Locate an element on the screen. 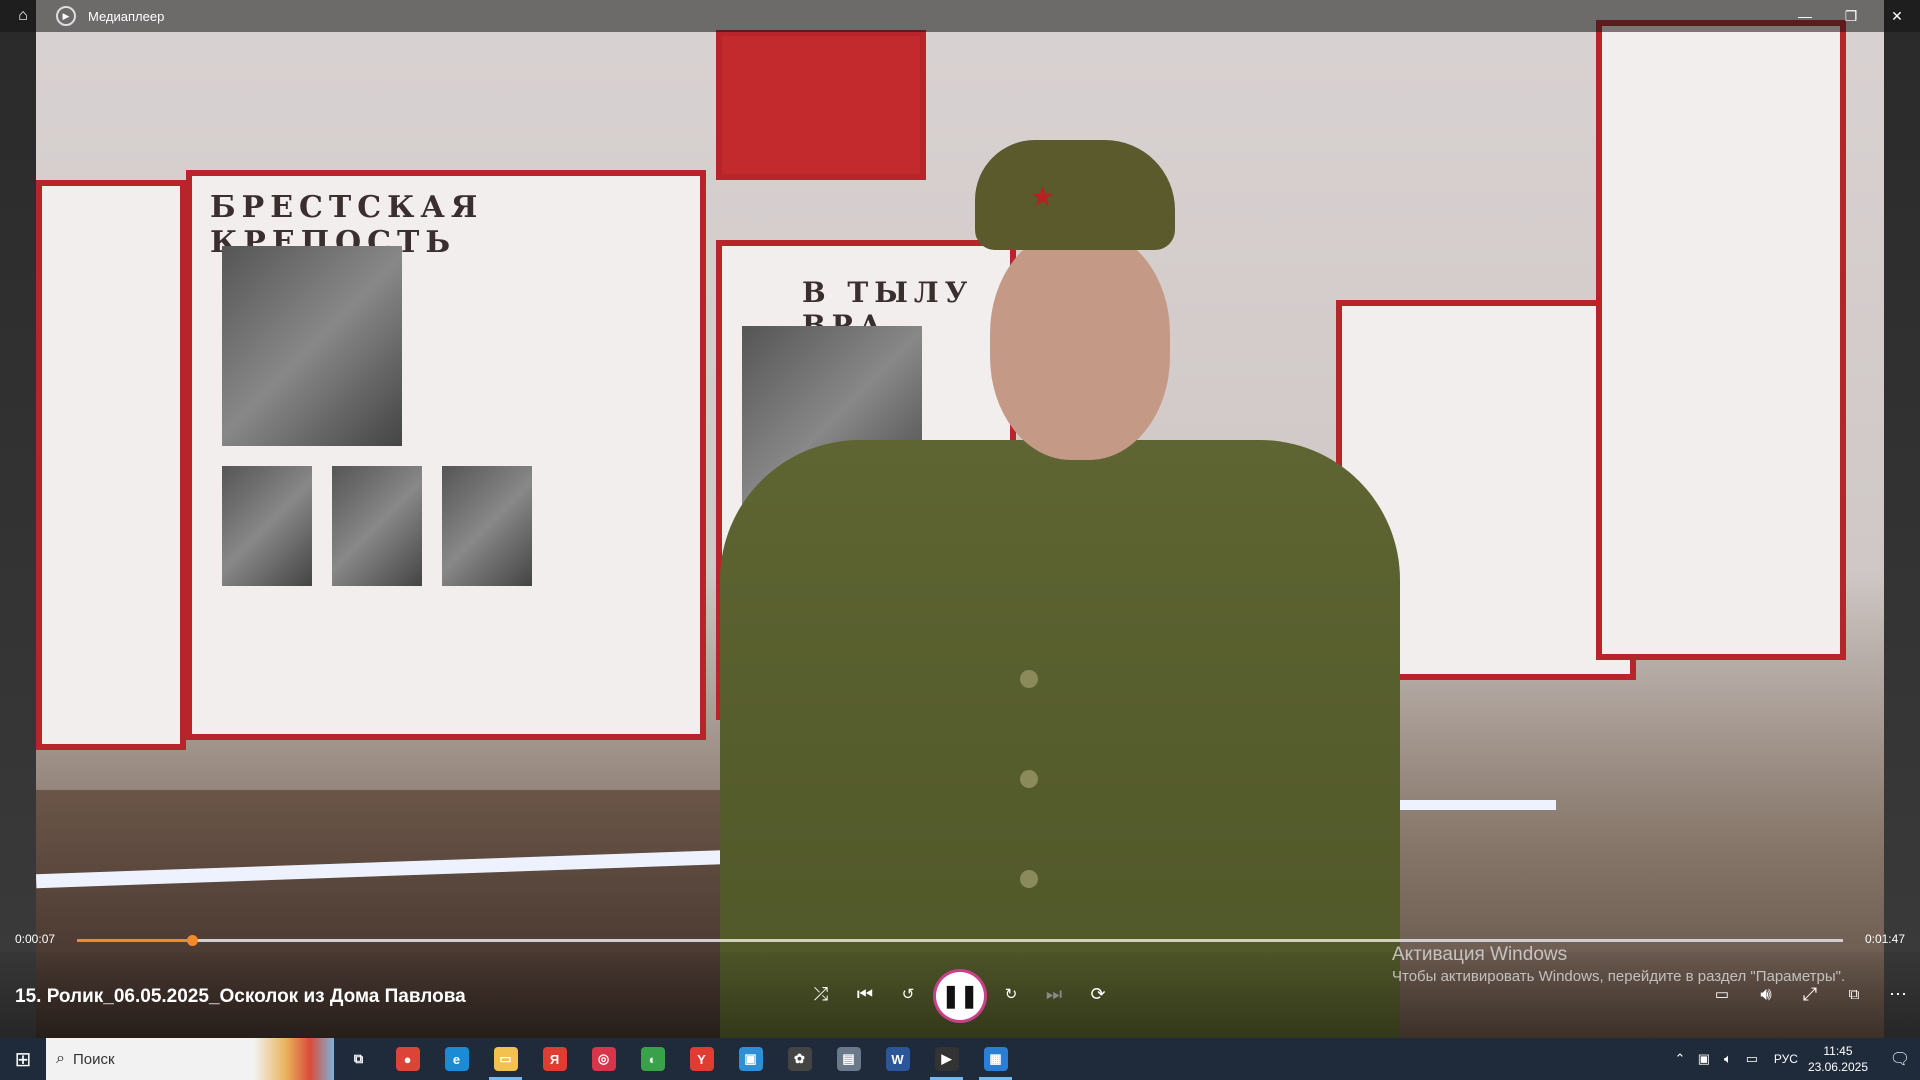 The image size is (1920, 1080). presenter-face is located at coordinates (1080, 345).